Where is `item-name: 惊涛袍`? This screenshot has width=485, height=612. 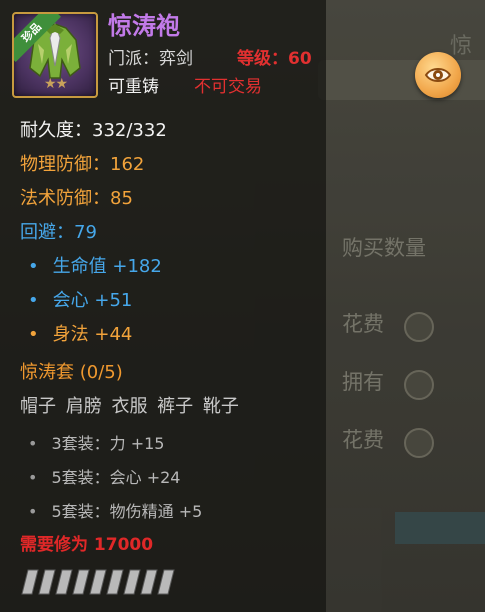
item-name: 惊涛袍 is located at coordinates (144, 26).